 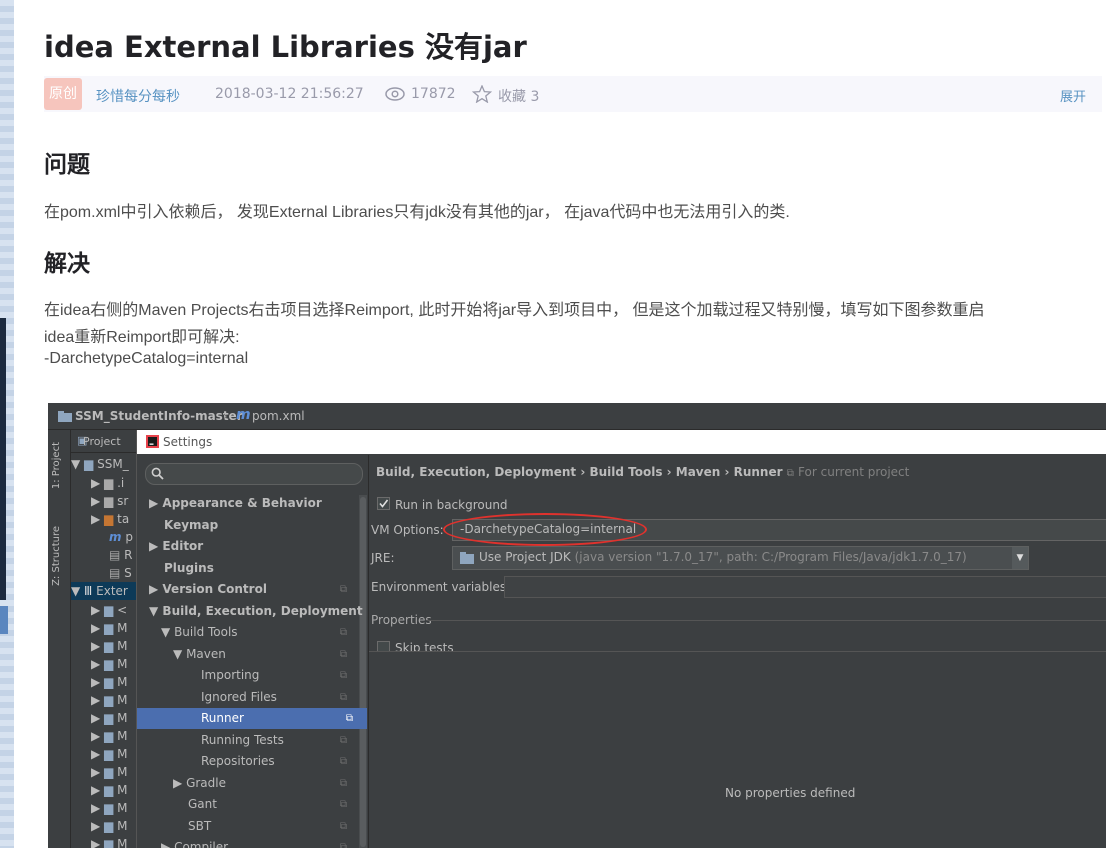 What do you see at coordinates (247, 675) in the screenshot?
I see `settings-item-importing: Importing ⧉` at bounding box center [247, 675].